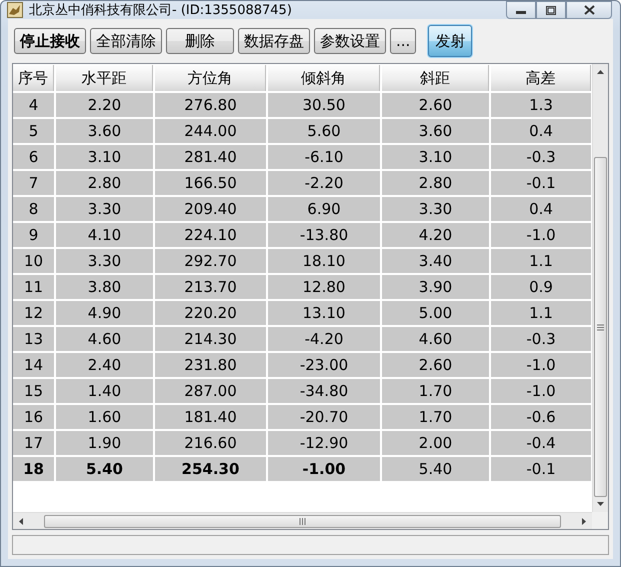 This screenshot has width=621, height=567. What do you see at coordinates (435, 78) in the screenshot?
I see `column-header: 斜距` at bounding box center [435, 78].